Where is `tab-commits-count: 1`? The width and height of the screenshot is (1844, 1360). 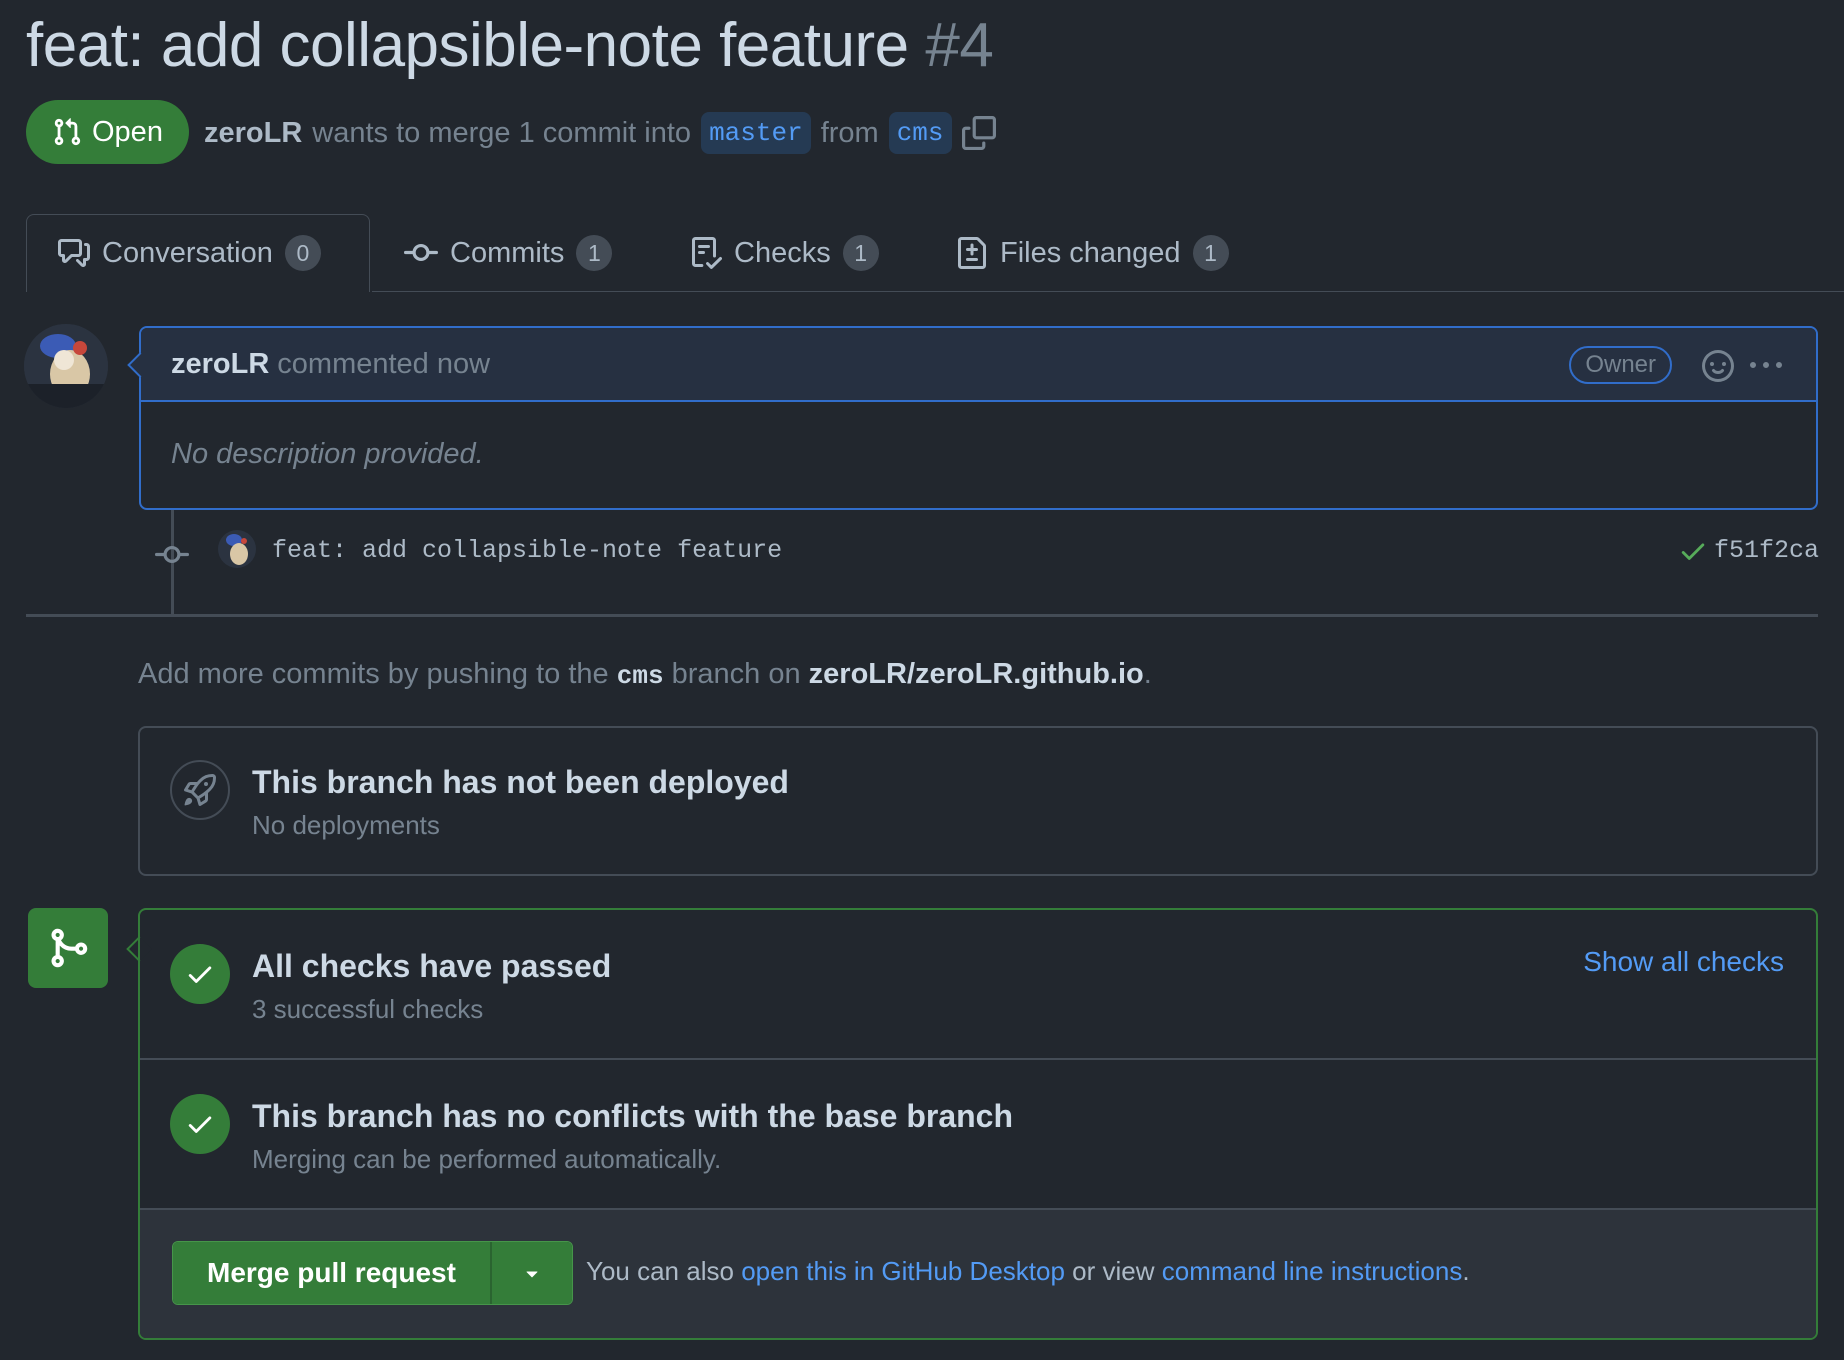
tab-commits-count: 1 is located at coordinates (594, 253).